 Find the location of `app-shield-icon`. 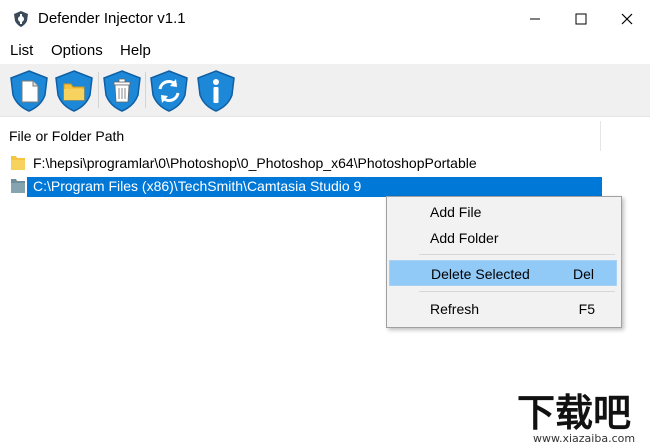

app-shield-icon is located at coordinates (21, 19).